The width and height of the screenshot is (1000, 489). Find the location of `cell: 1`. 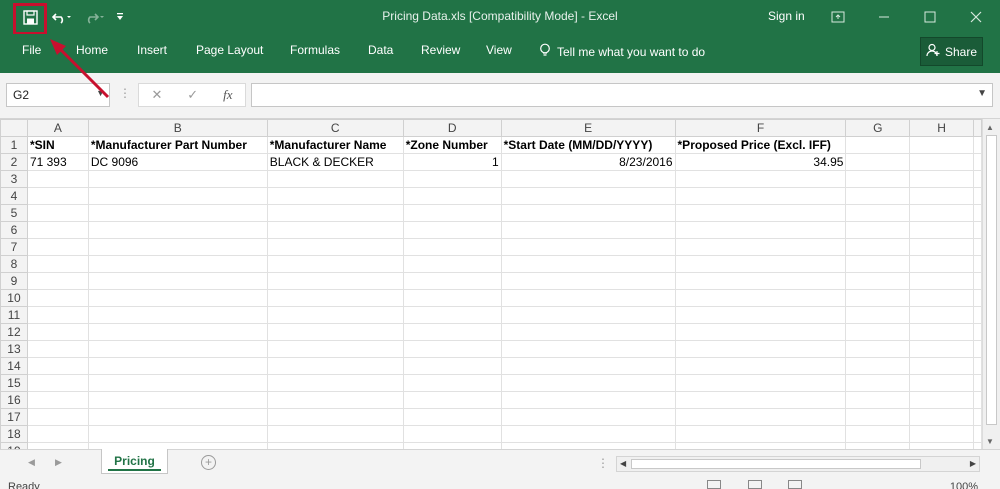

cell: 1 is located at coordinates (452, 162).